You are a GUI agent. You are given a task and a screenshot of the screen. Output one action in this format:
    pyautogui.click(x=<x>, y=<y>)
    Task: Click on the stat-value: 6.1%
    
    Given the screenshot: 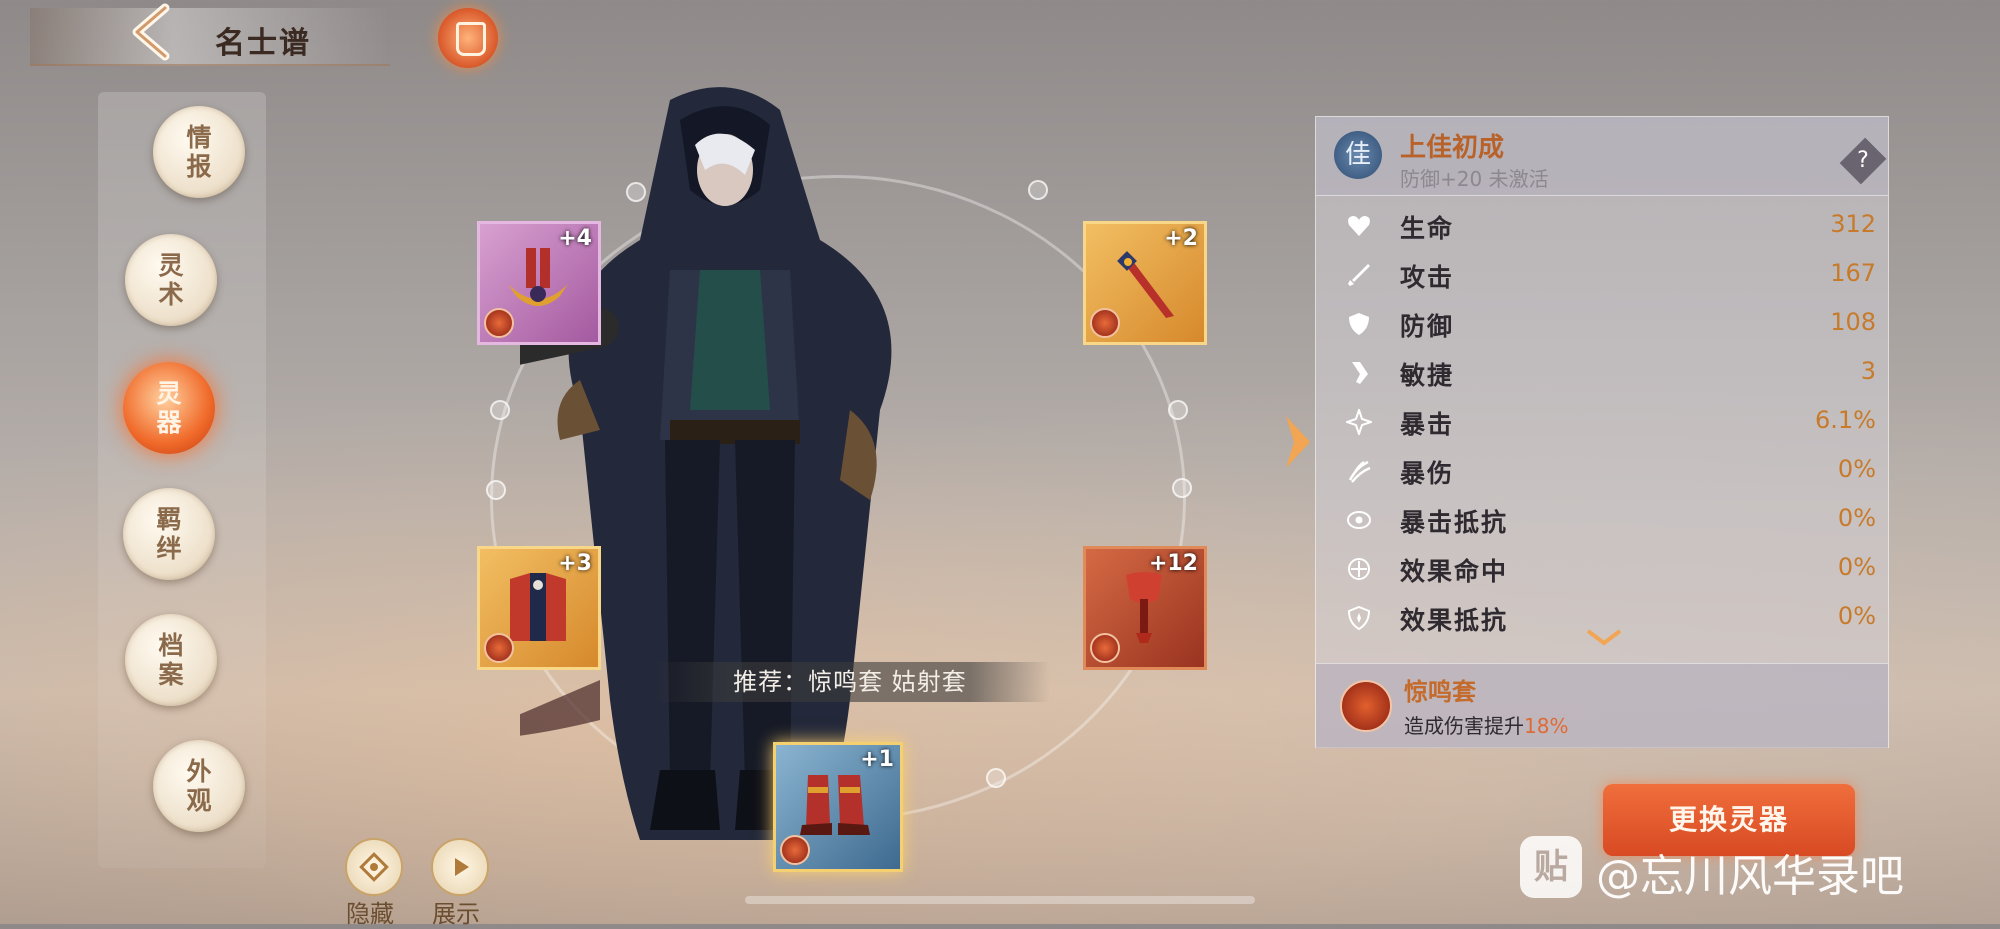 What is the action you would take?
    pyautogui.click(x=1845, y=420)
    